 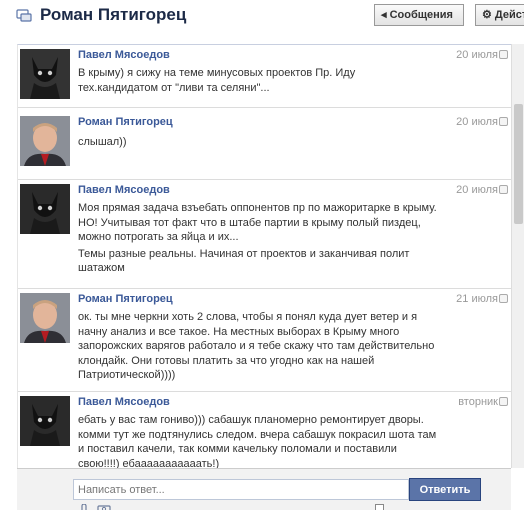 I want to click on reply-send-button: Ответить, so click(x=445, y=489).